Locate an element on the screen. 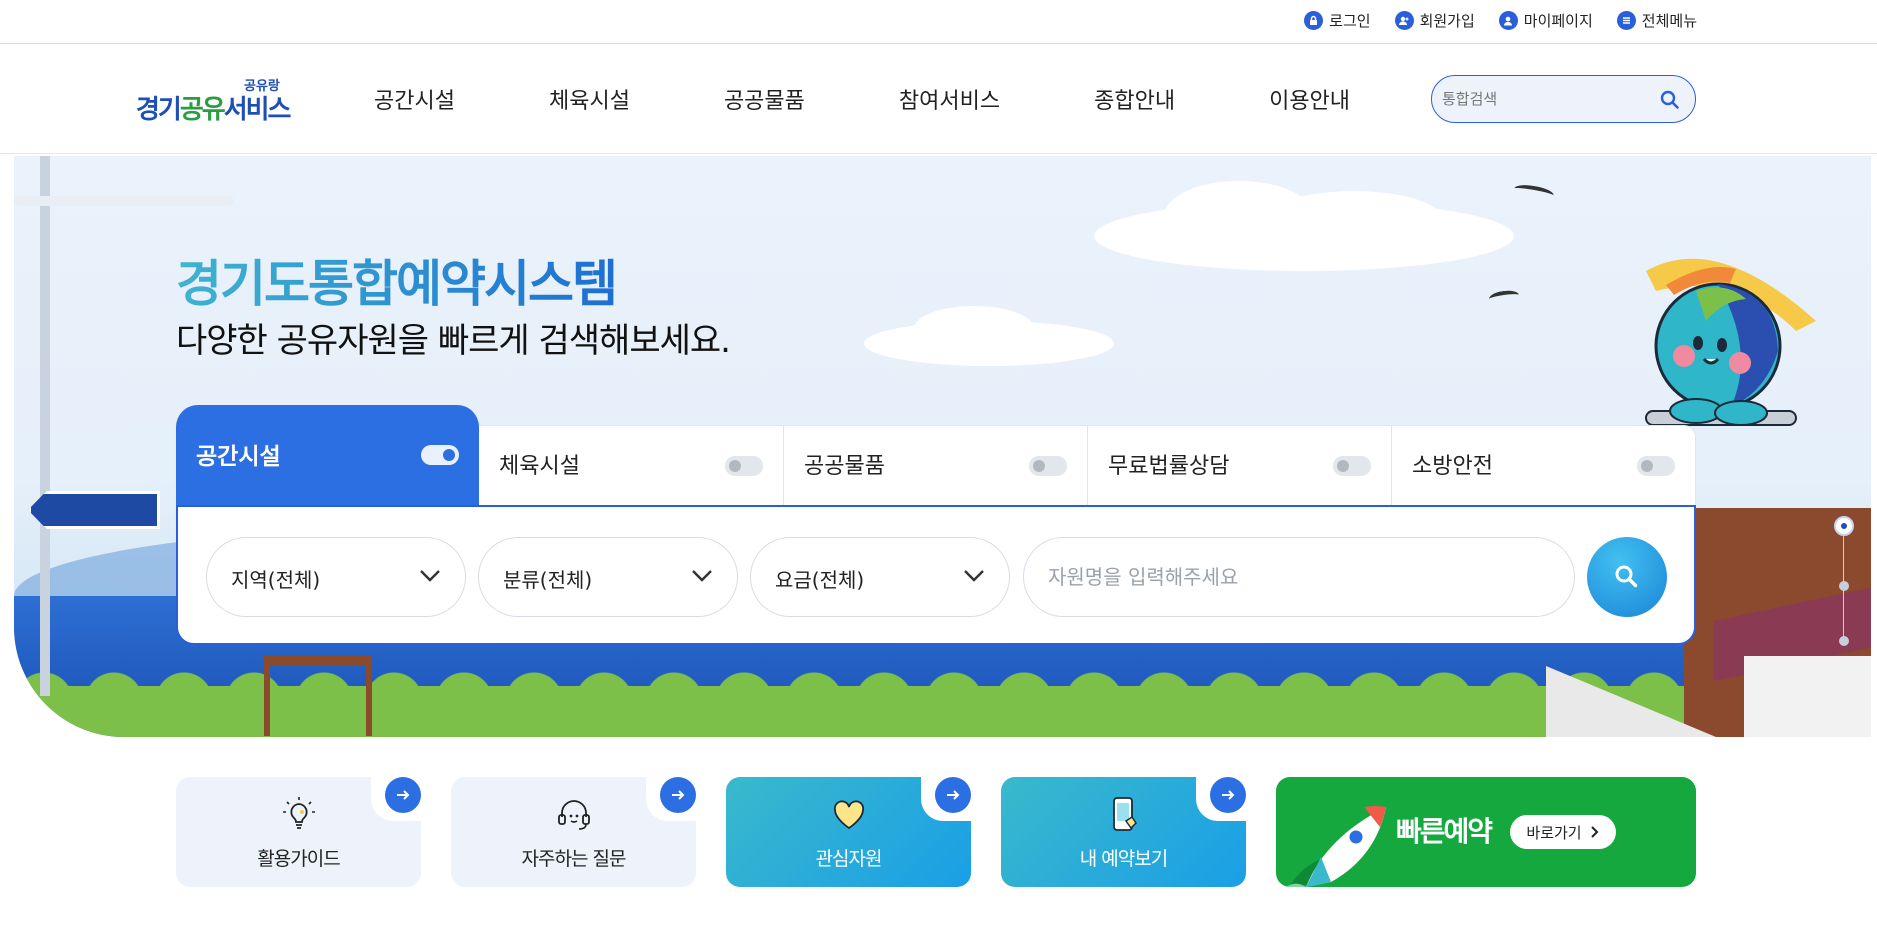 Image resolution: width=1877 pixels, height=935 pixels. logo-main-text: 경기공유서비스 is located at coordinates (214, 107).